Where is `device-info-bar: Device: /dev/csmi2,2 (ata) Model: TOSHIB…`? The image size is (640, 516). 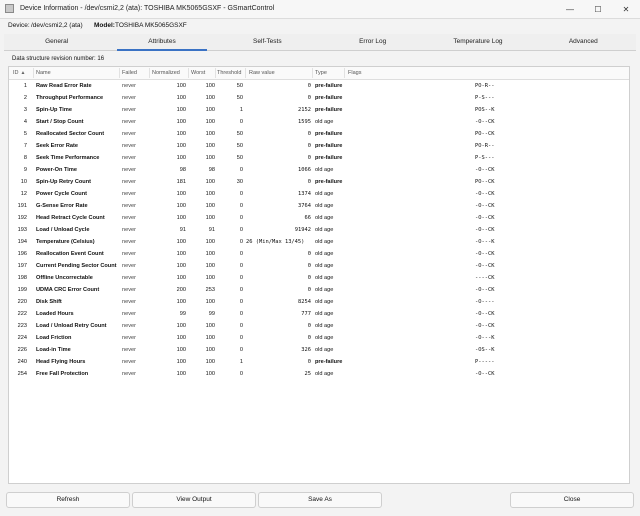
device-info-bar: Device: /dev/csmi2,2 (ata) Model: TOSHIB… is located at coordinates (320, 26).